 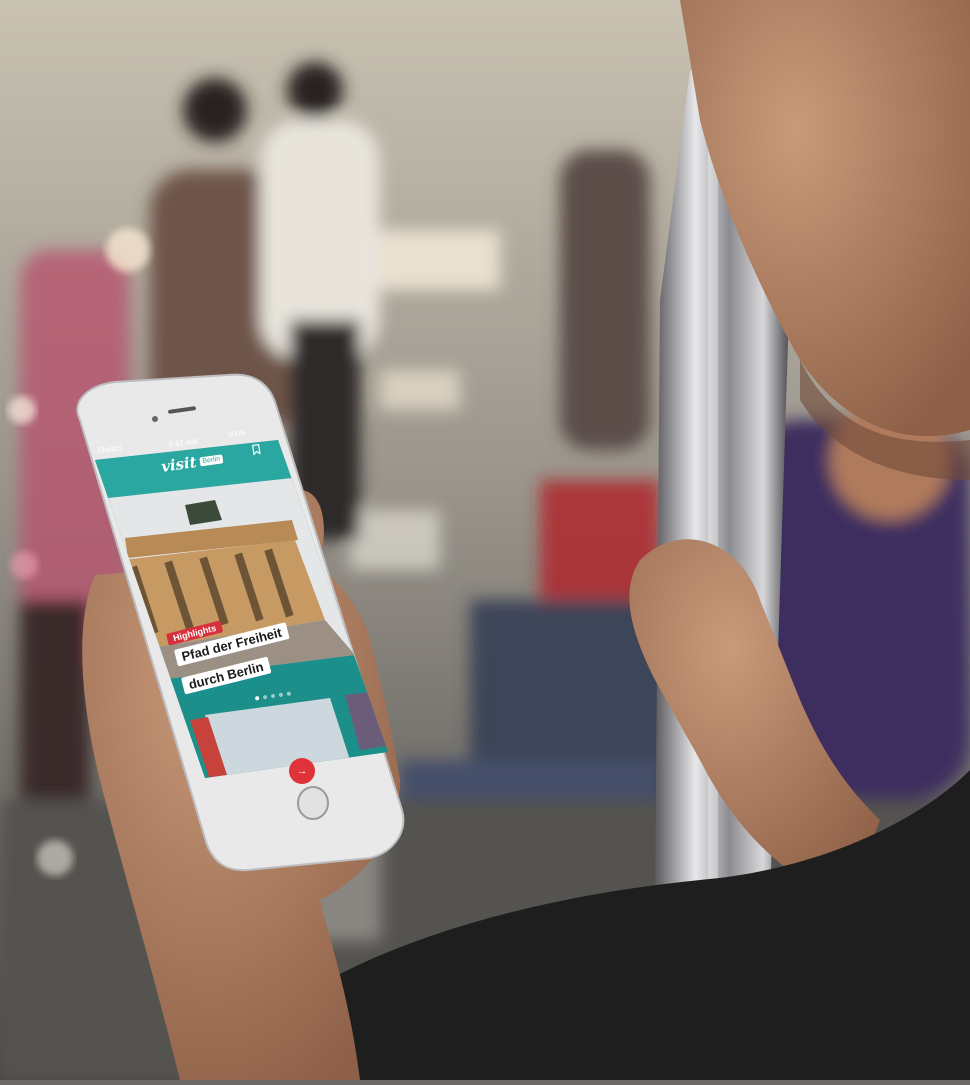 What do you see at coordinates (256, 448) in the screenshot?
I see `bookmark-icon` at bounding box center [256, 448].